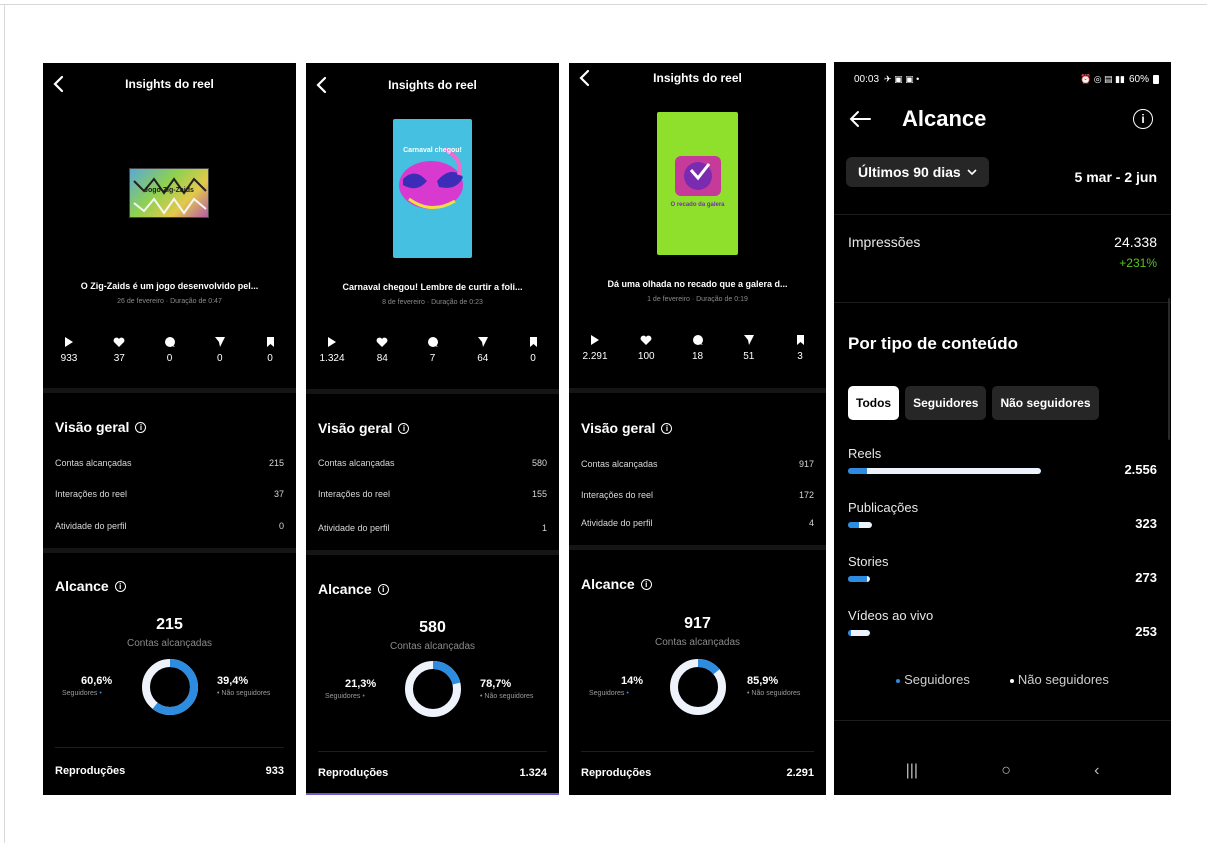  Describe the element at coordinates (169, 526) in the screenshot. I see `overview-row: Atividade do perfil 0` at that location.